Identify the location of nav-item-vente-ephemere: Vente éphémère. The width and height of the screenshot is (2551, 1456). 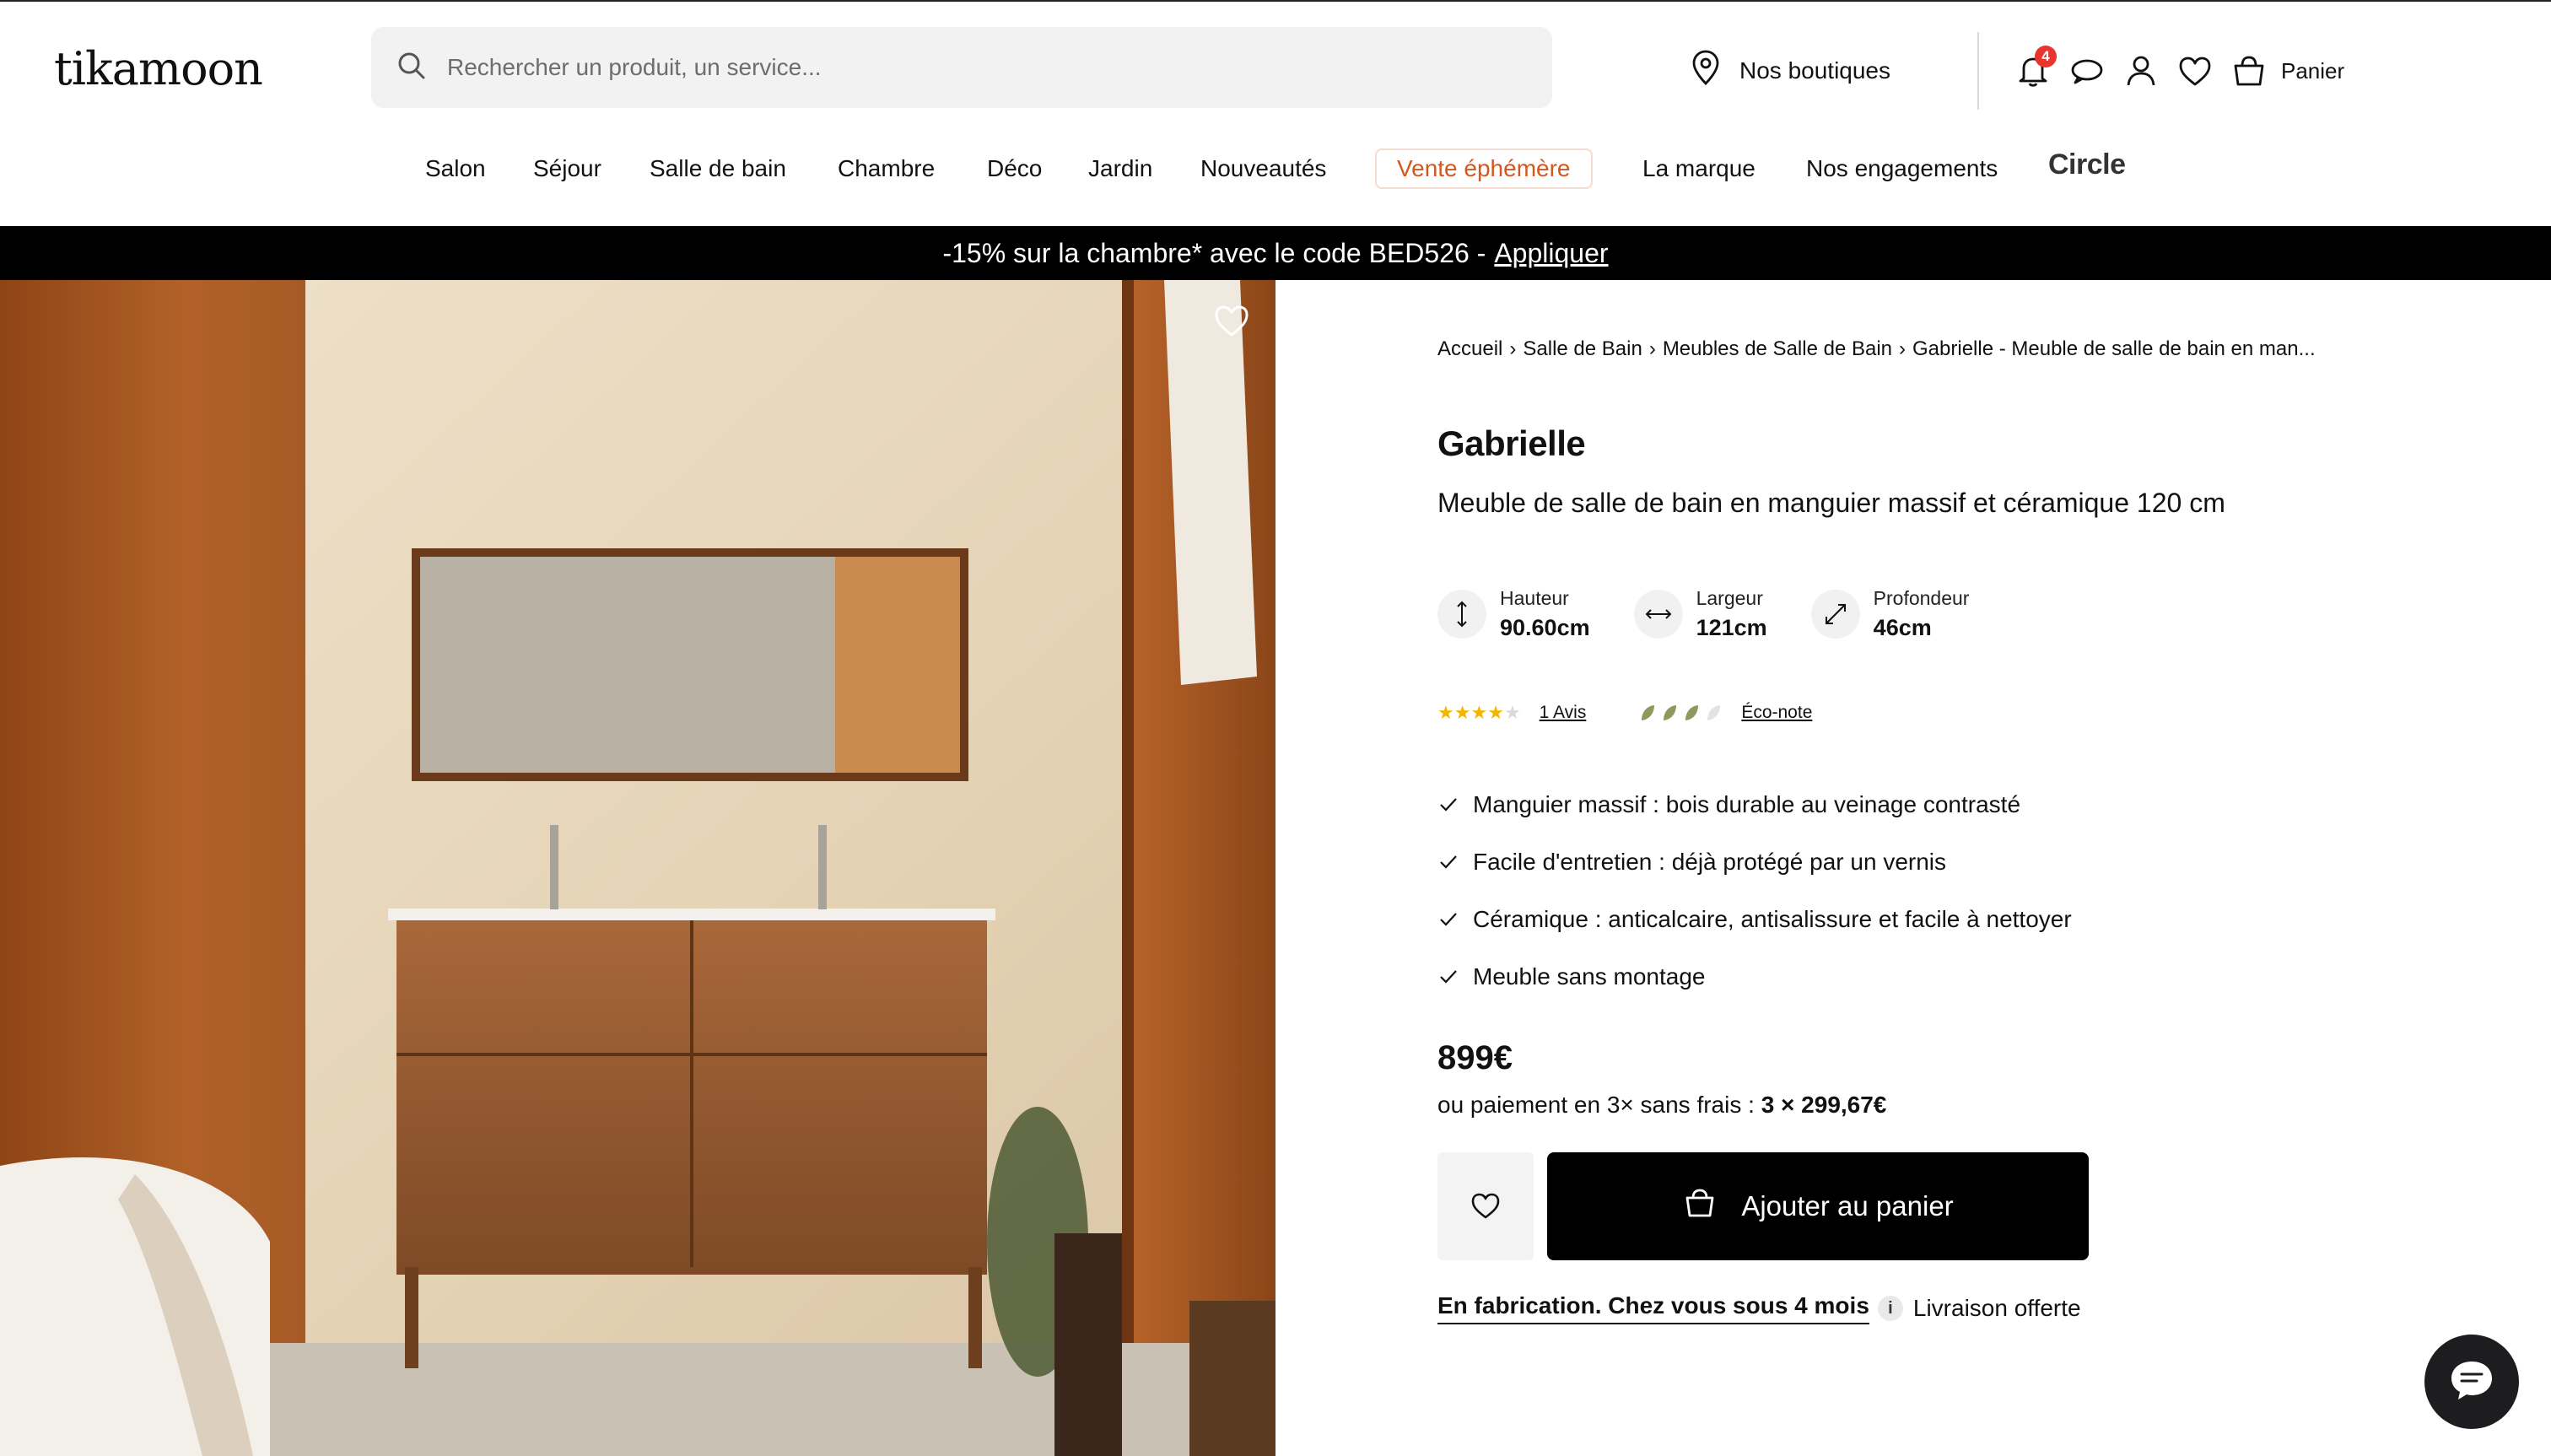
(1484, 168).